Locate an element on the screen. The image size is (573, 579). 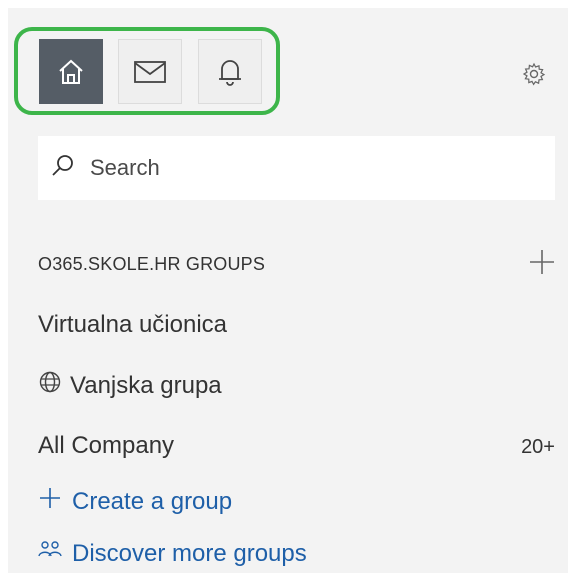
groups-section-title: O365.SKOLE.HR GROUPS is located at coordinates (152, 264).